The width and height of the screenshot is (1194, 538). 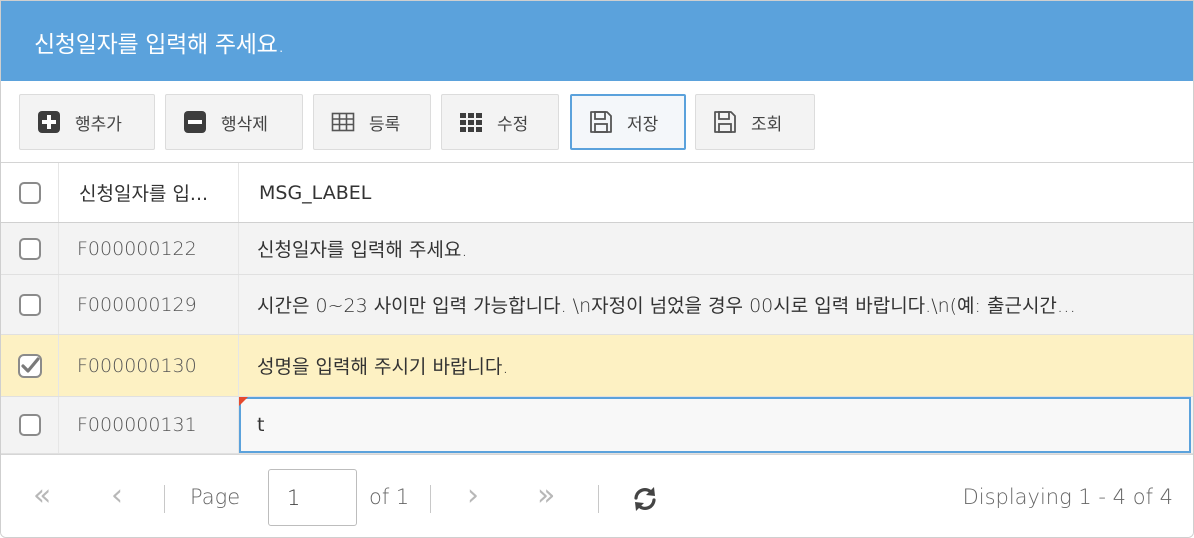 I want to click on register-button: 등록, so click(x=372, y=122).